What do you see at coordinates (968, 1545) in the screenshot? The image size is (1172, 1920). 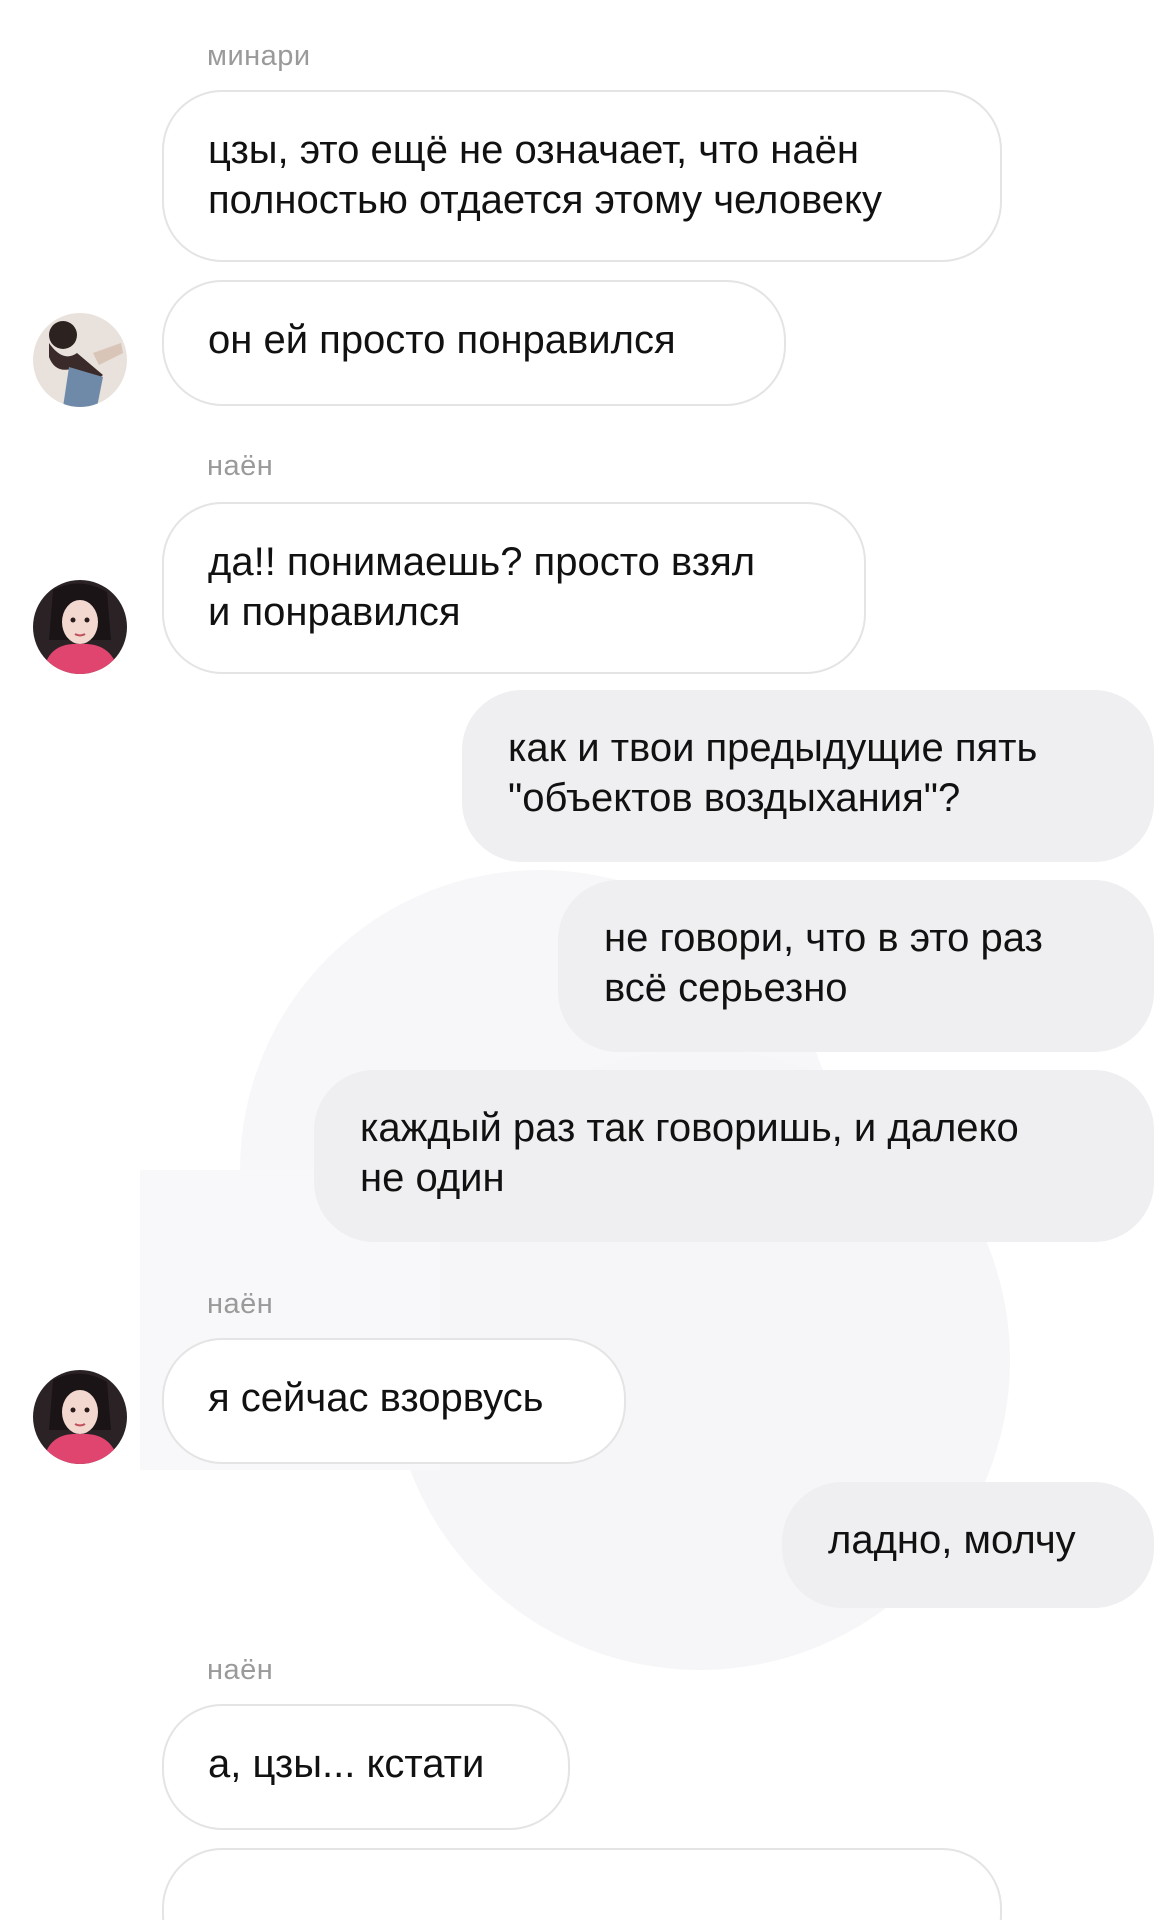 I see `outgoing-message-bubble: ладно, молчу` at bounding box center [968, 1545].